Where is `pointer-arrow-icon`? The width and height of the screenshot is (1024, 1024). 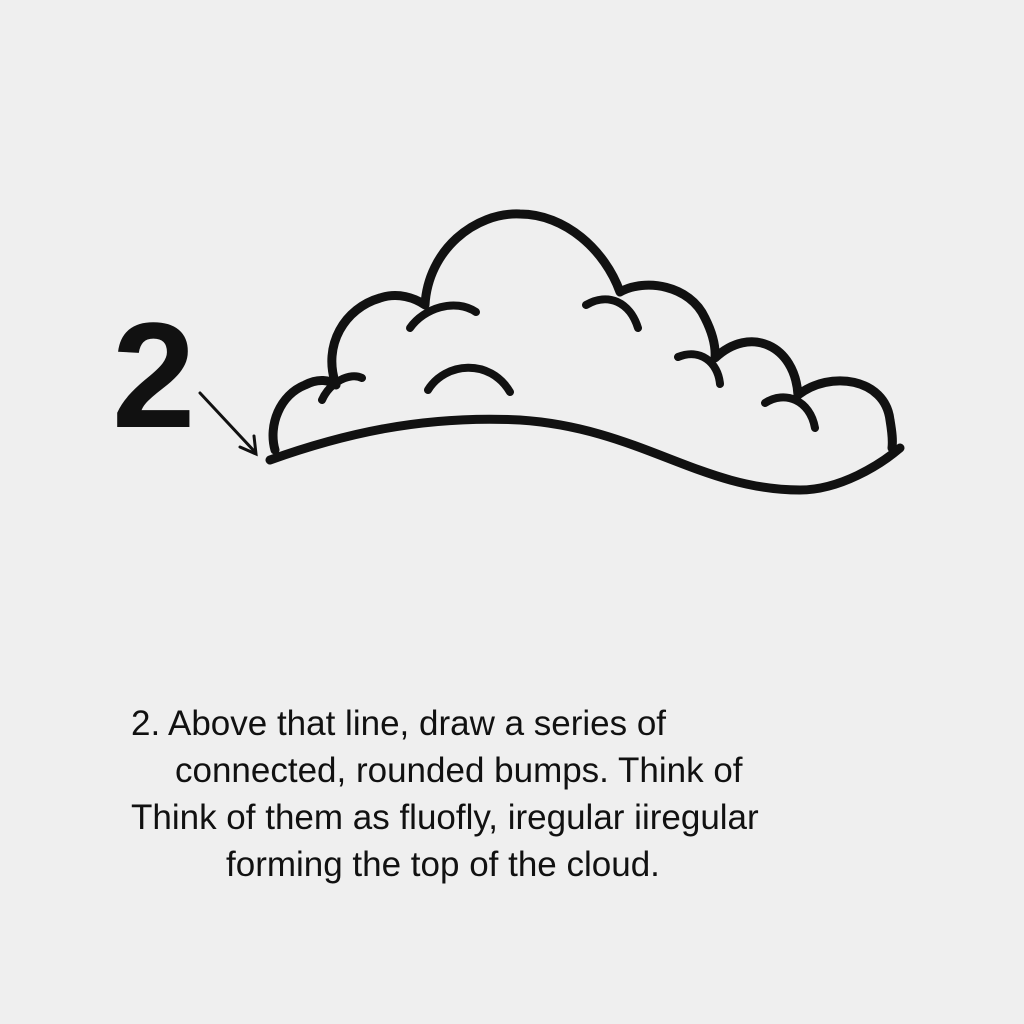
pointer-arrow-icon is located at coordinates (228, 424).